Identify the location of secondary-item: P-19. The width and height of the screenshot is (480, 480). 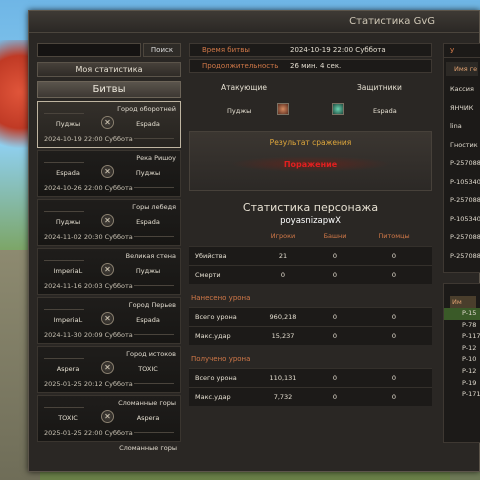
(462, 384).